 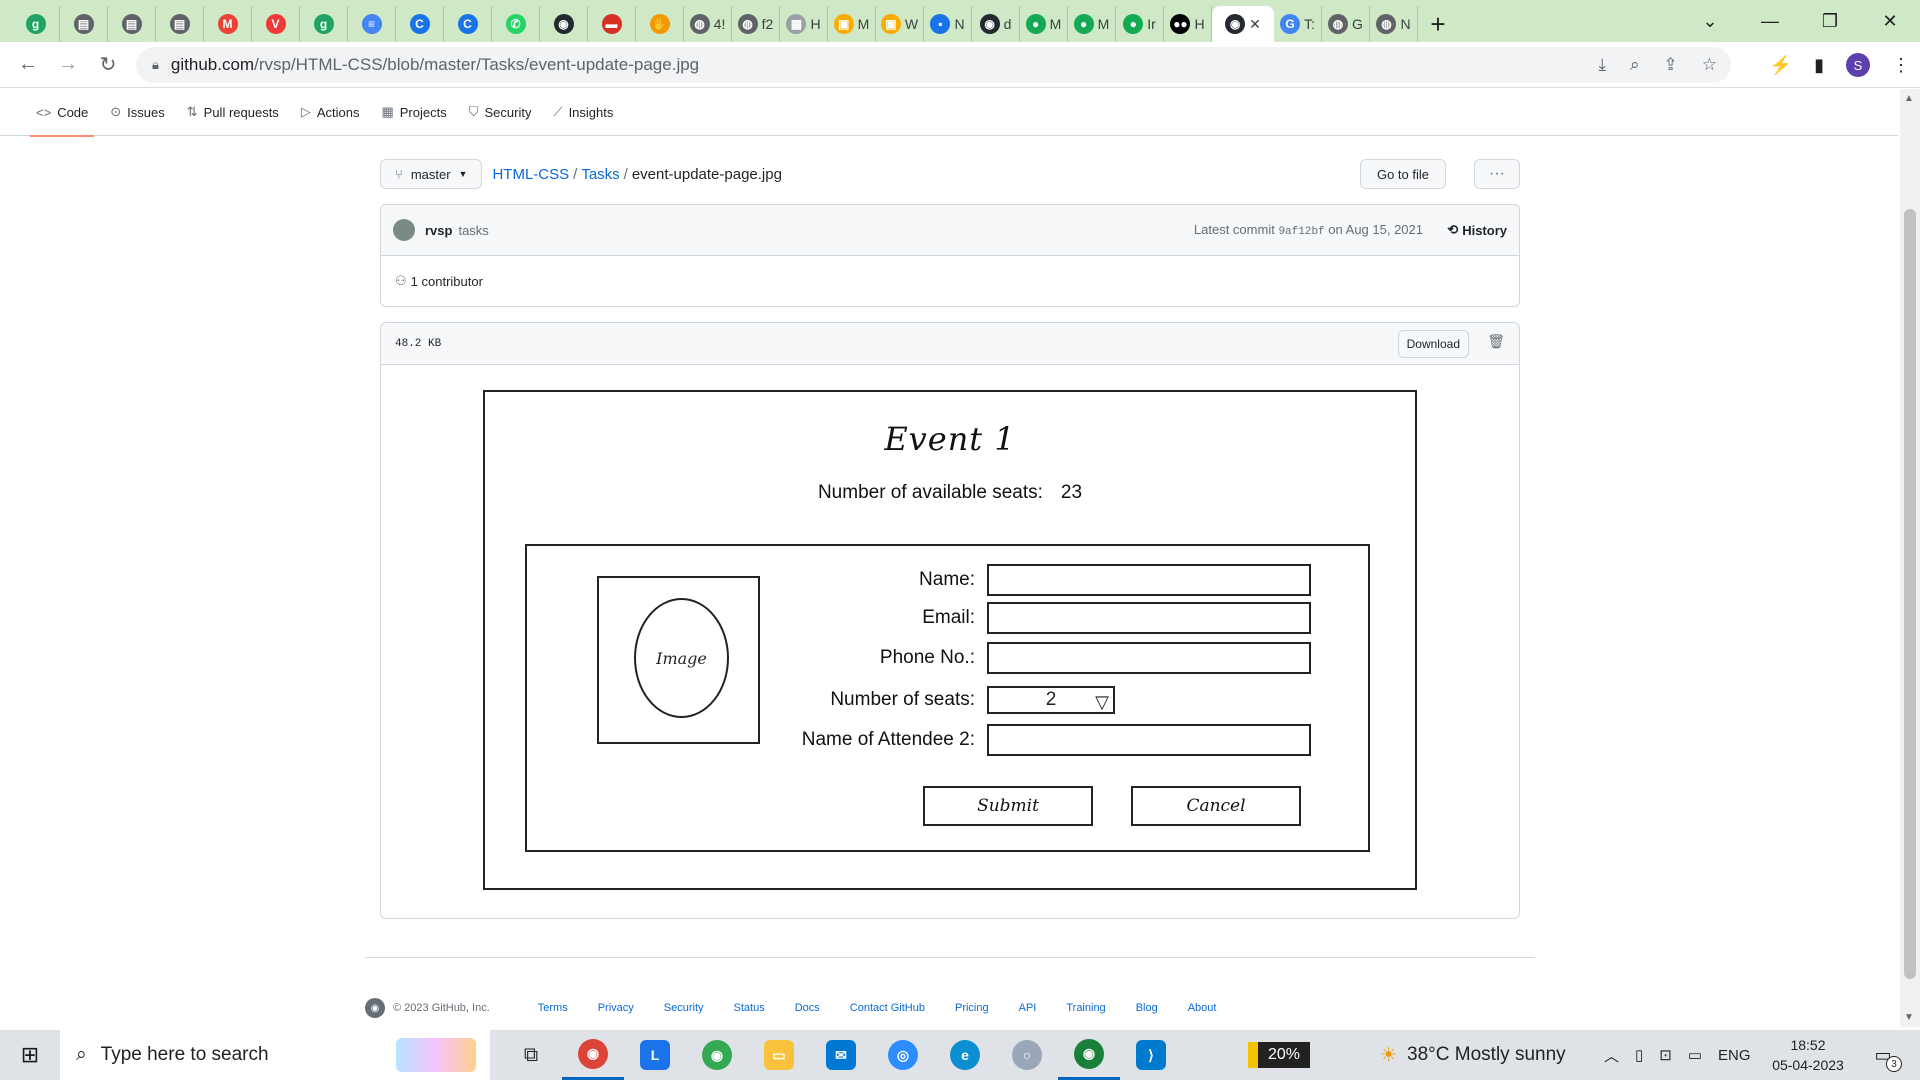 I want to click on taskbar-file-explorer: ▭, so click(x=779, y=1055).